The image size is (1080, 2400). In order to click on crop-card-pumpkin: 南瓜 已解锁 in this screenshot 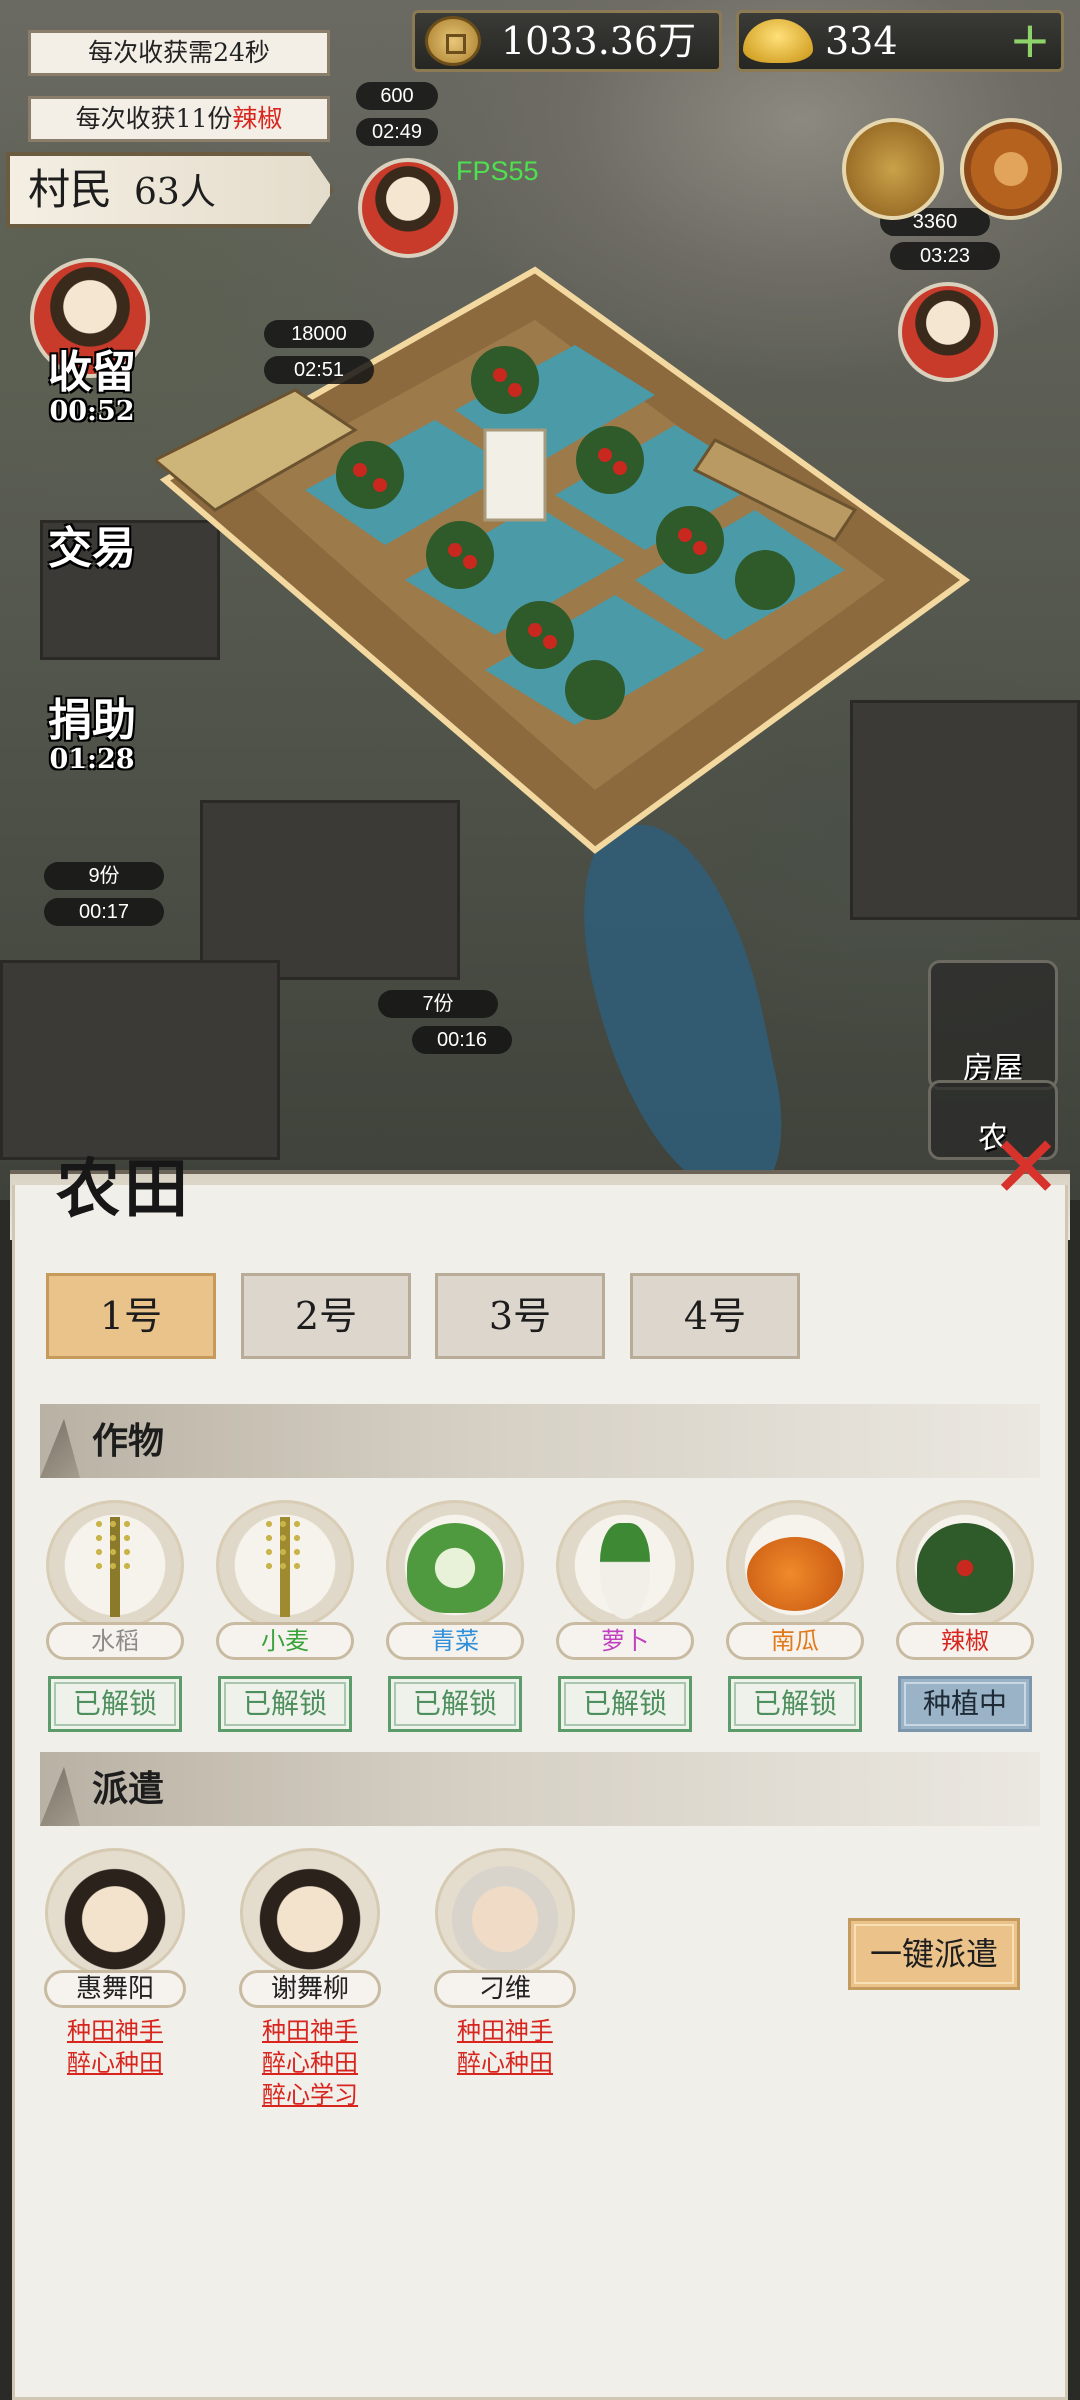, I will do `click(795, 1616)`.